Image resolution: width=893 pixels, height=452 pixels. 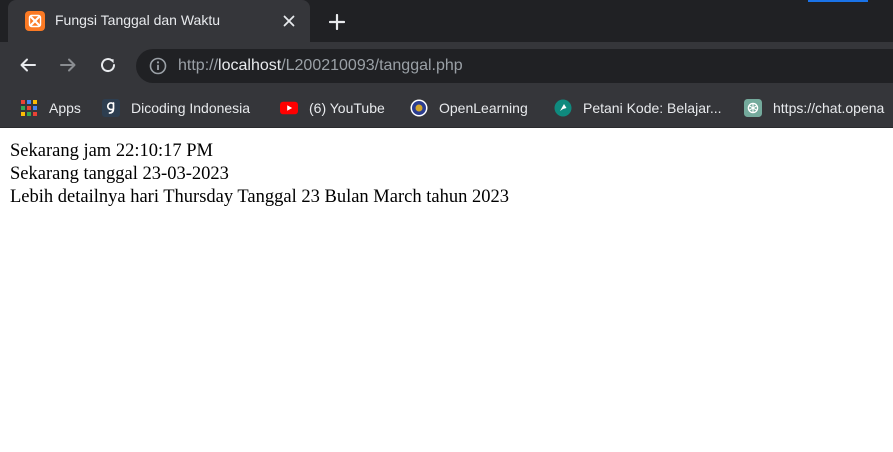 What do you see at coordinates (68, 65) in the screenshot?
I see `forward-icon` at bounding box center [68, 65].